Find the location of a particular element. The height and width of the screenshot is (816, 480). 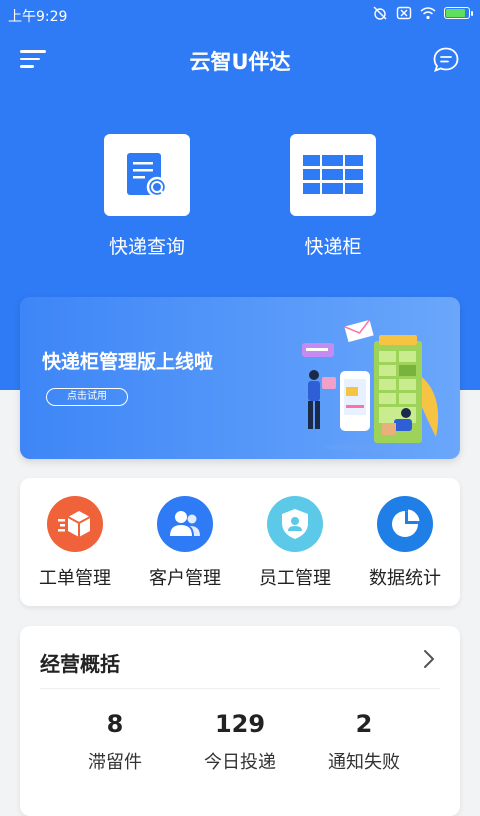

stat-label: 滞留件 is located at coordinates (115, 762).